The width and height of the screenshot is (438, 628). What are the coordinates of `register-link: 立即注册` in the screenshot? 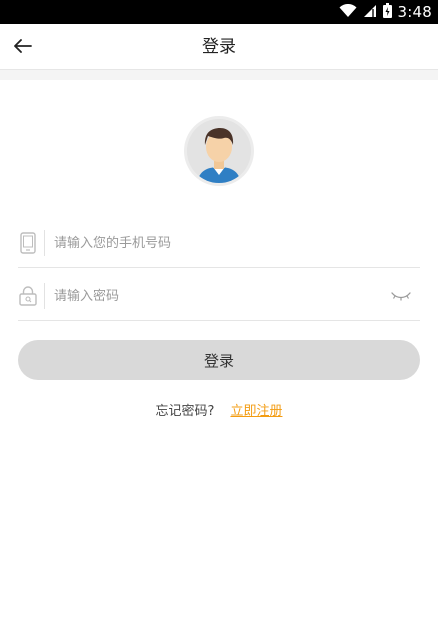 It's located at (256, 409).